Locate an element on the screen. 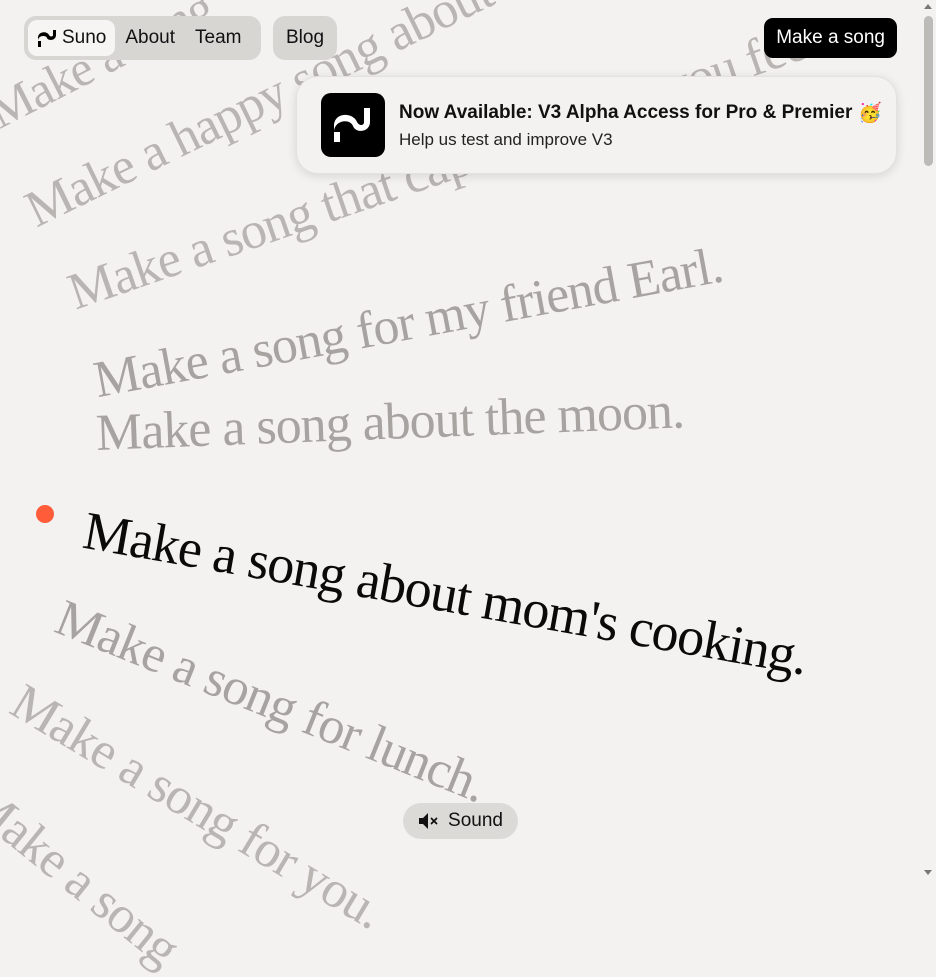  scroll-up-arrow-icon is located at coordinates (928, 6).